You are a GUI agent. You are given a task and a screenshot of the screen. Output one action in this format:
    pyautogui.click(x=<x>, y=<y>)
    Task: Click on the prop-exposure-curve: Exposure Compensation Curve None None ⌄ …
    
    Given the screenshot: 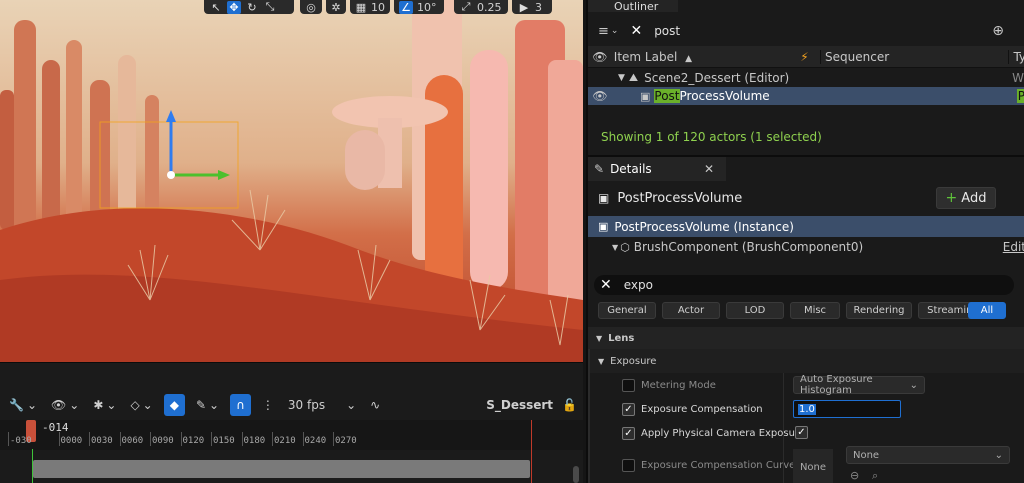 What is the action you would take?
    pyautogui.click(x=806, y=464)
    